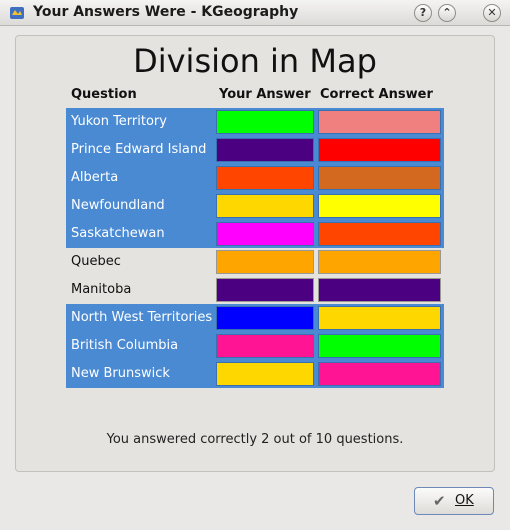 This screenshot has width=510, height=530. I want to click on table-row: New Brunswick, so click(255, 374).